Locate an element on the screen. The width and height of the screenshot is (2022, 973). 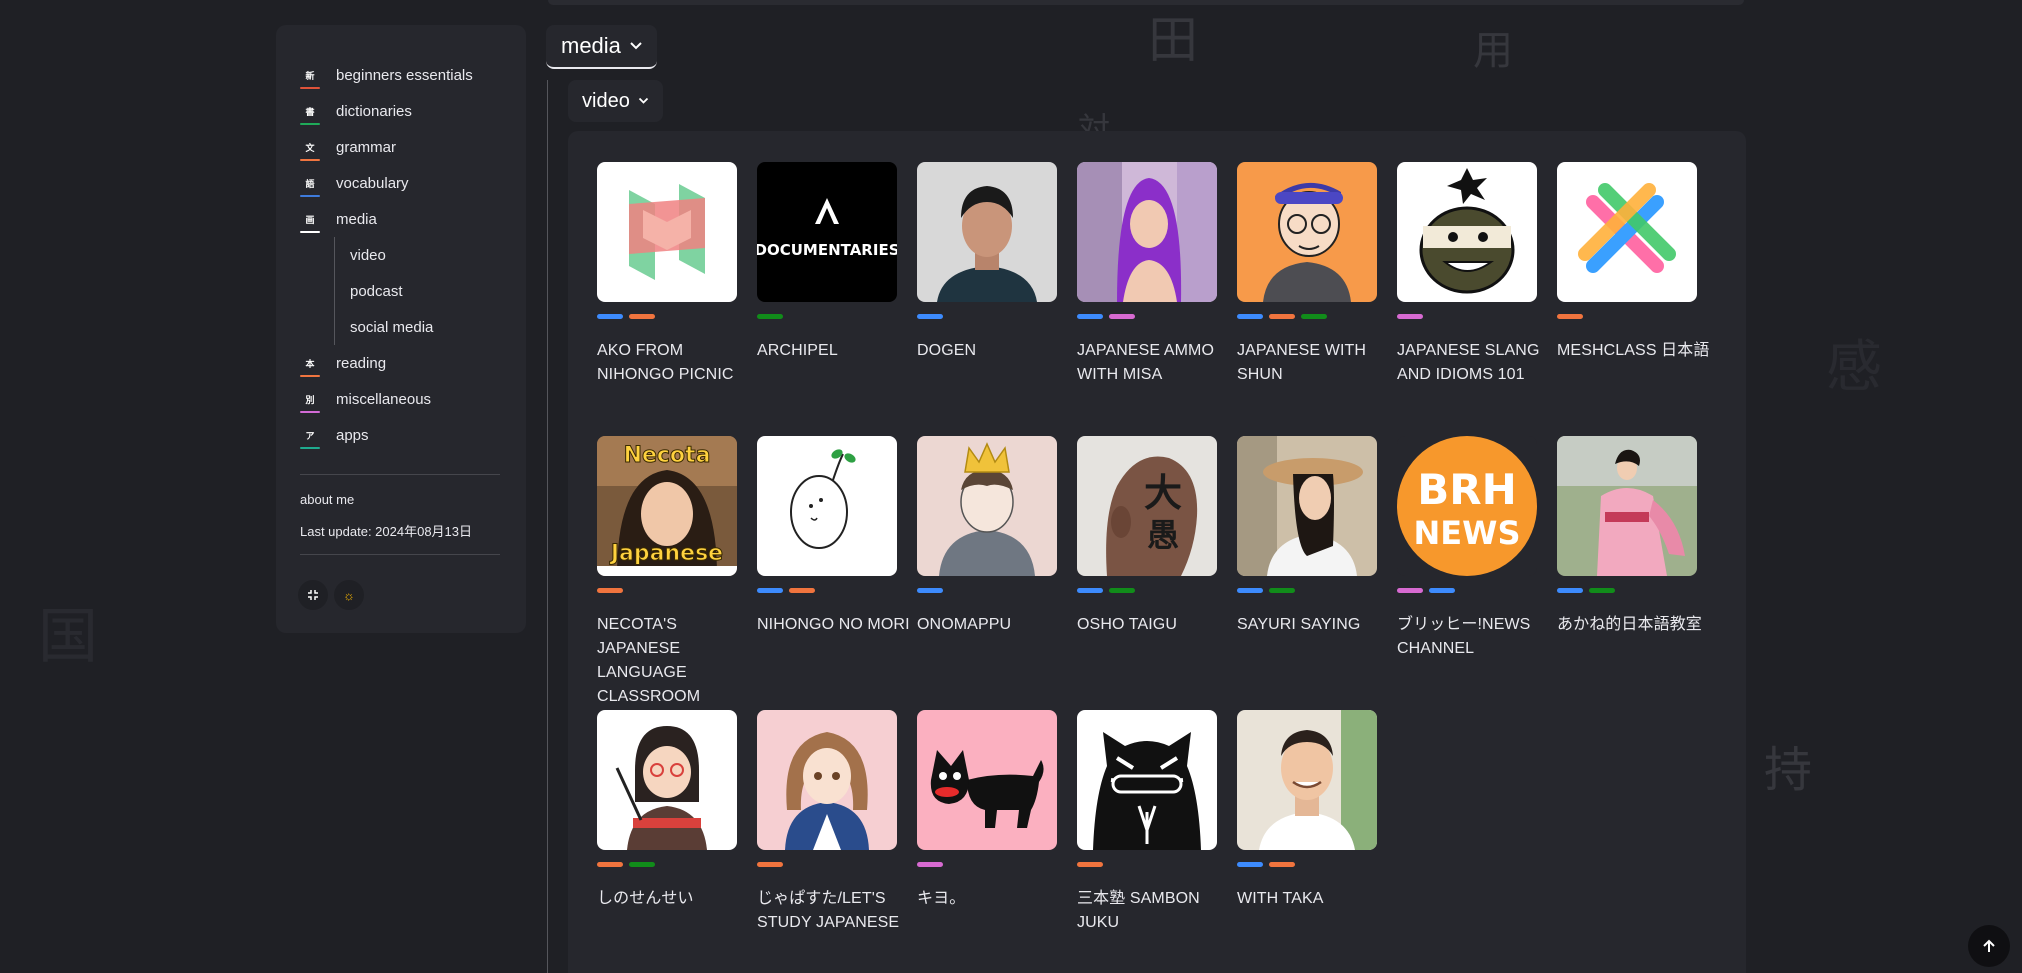
channel-name: OSHO TAIGU is located at coordinates (1127, 624).